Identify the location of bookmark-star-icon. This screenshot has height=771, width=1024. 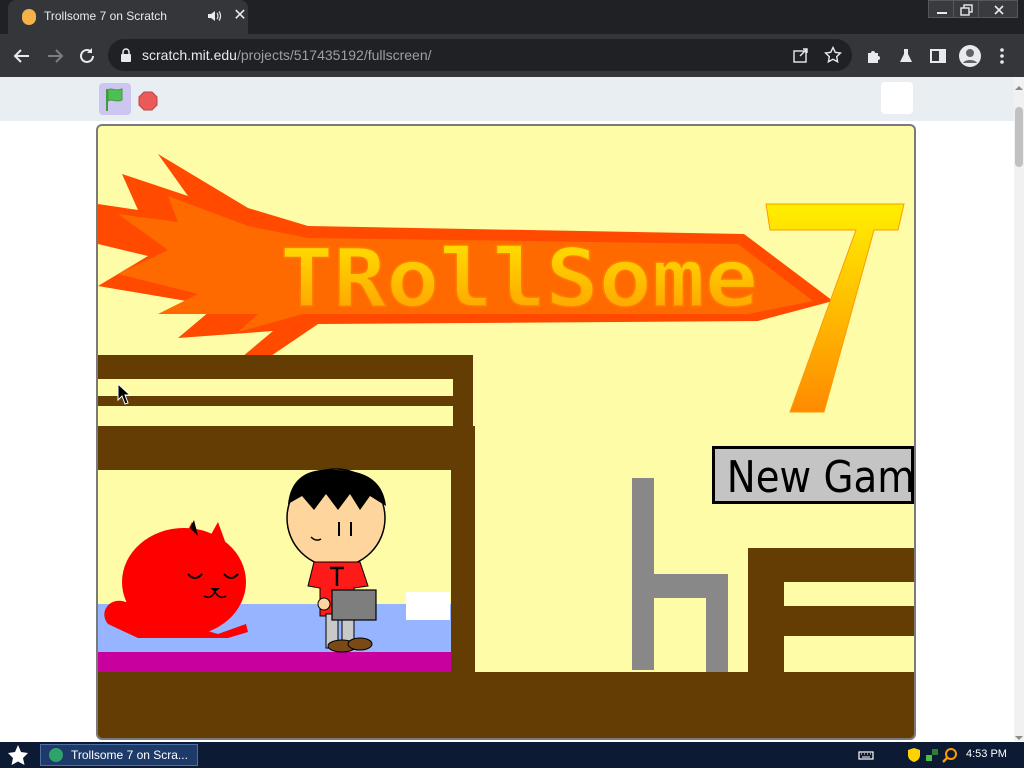
(833, 54).